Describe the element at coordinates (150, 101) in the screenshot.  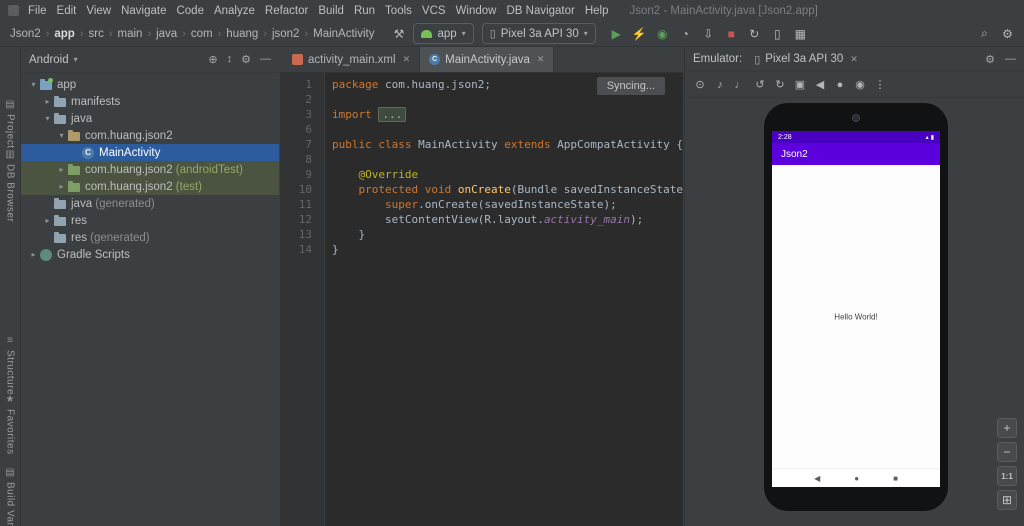
I see `tree-item-manifests: ▸ manifests` at that location.